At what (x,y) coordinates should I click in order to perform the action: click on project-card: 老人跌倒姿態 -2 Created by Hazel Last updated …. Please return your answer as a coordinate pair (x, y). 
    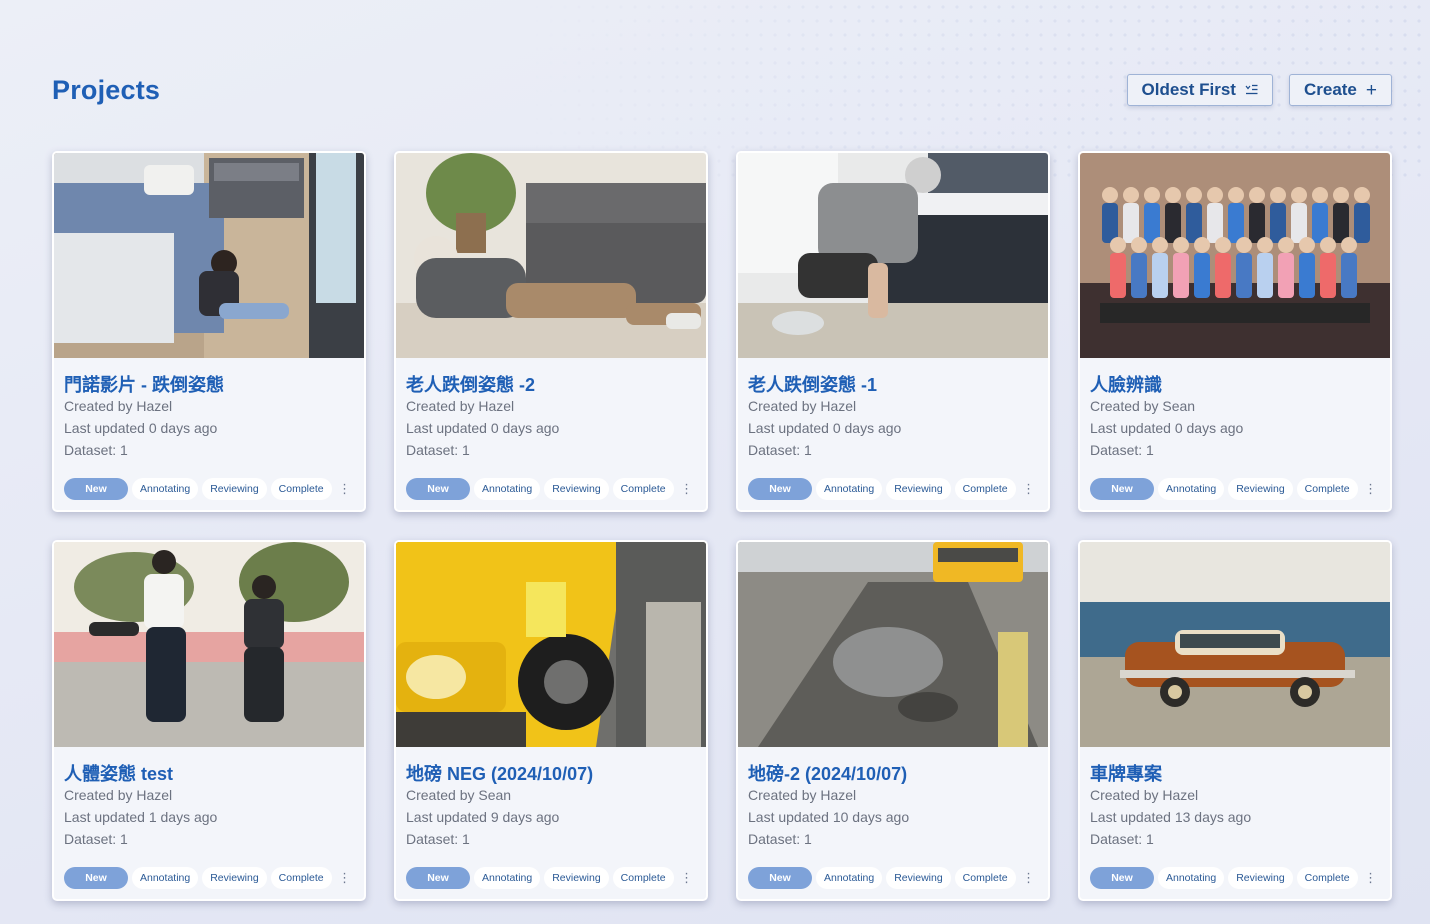
    Looking at the image, I should click on (551, 331).